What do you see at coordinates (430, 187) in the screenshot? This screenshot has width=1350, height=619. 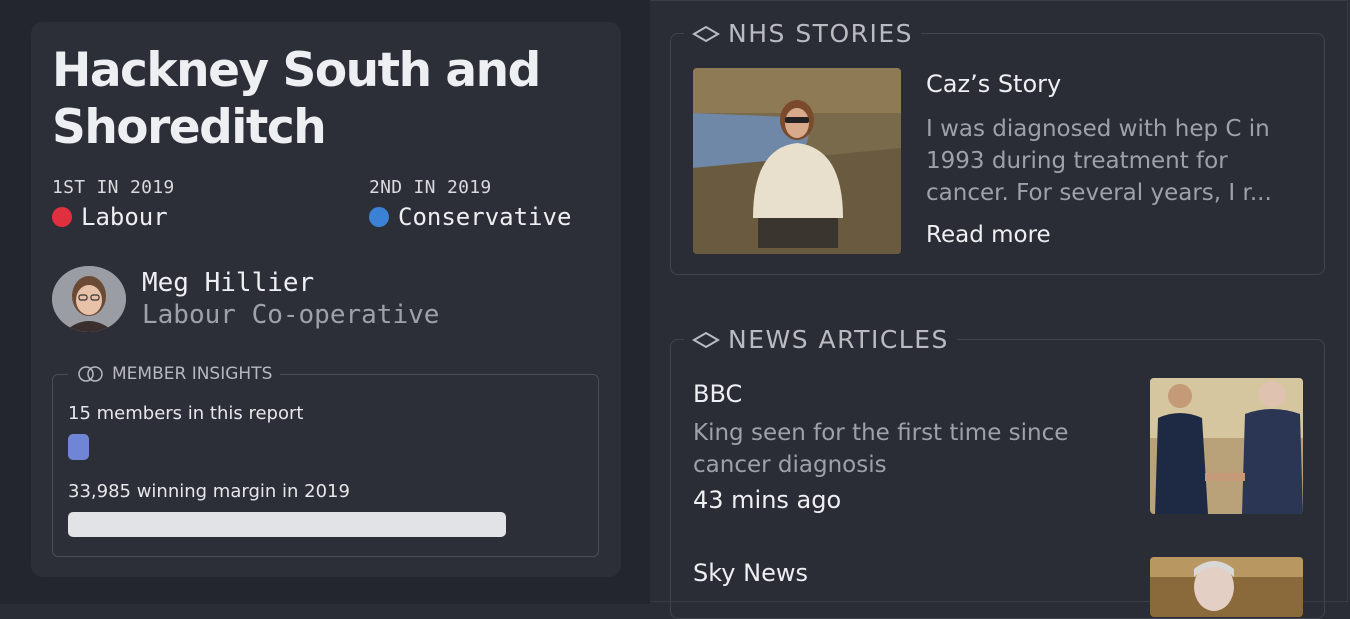 I see `second-place-label: 2ND IN 2019` at bounding box center [430, 187].